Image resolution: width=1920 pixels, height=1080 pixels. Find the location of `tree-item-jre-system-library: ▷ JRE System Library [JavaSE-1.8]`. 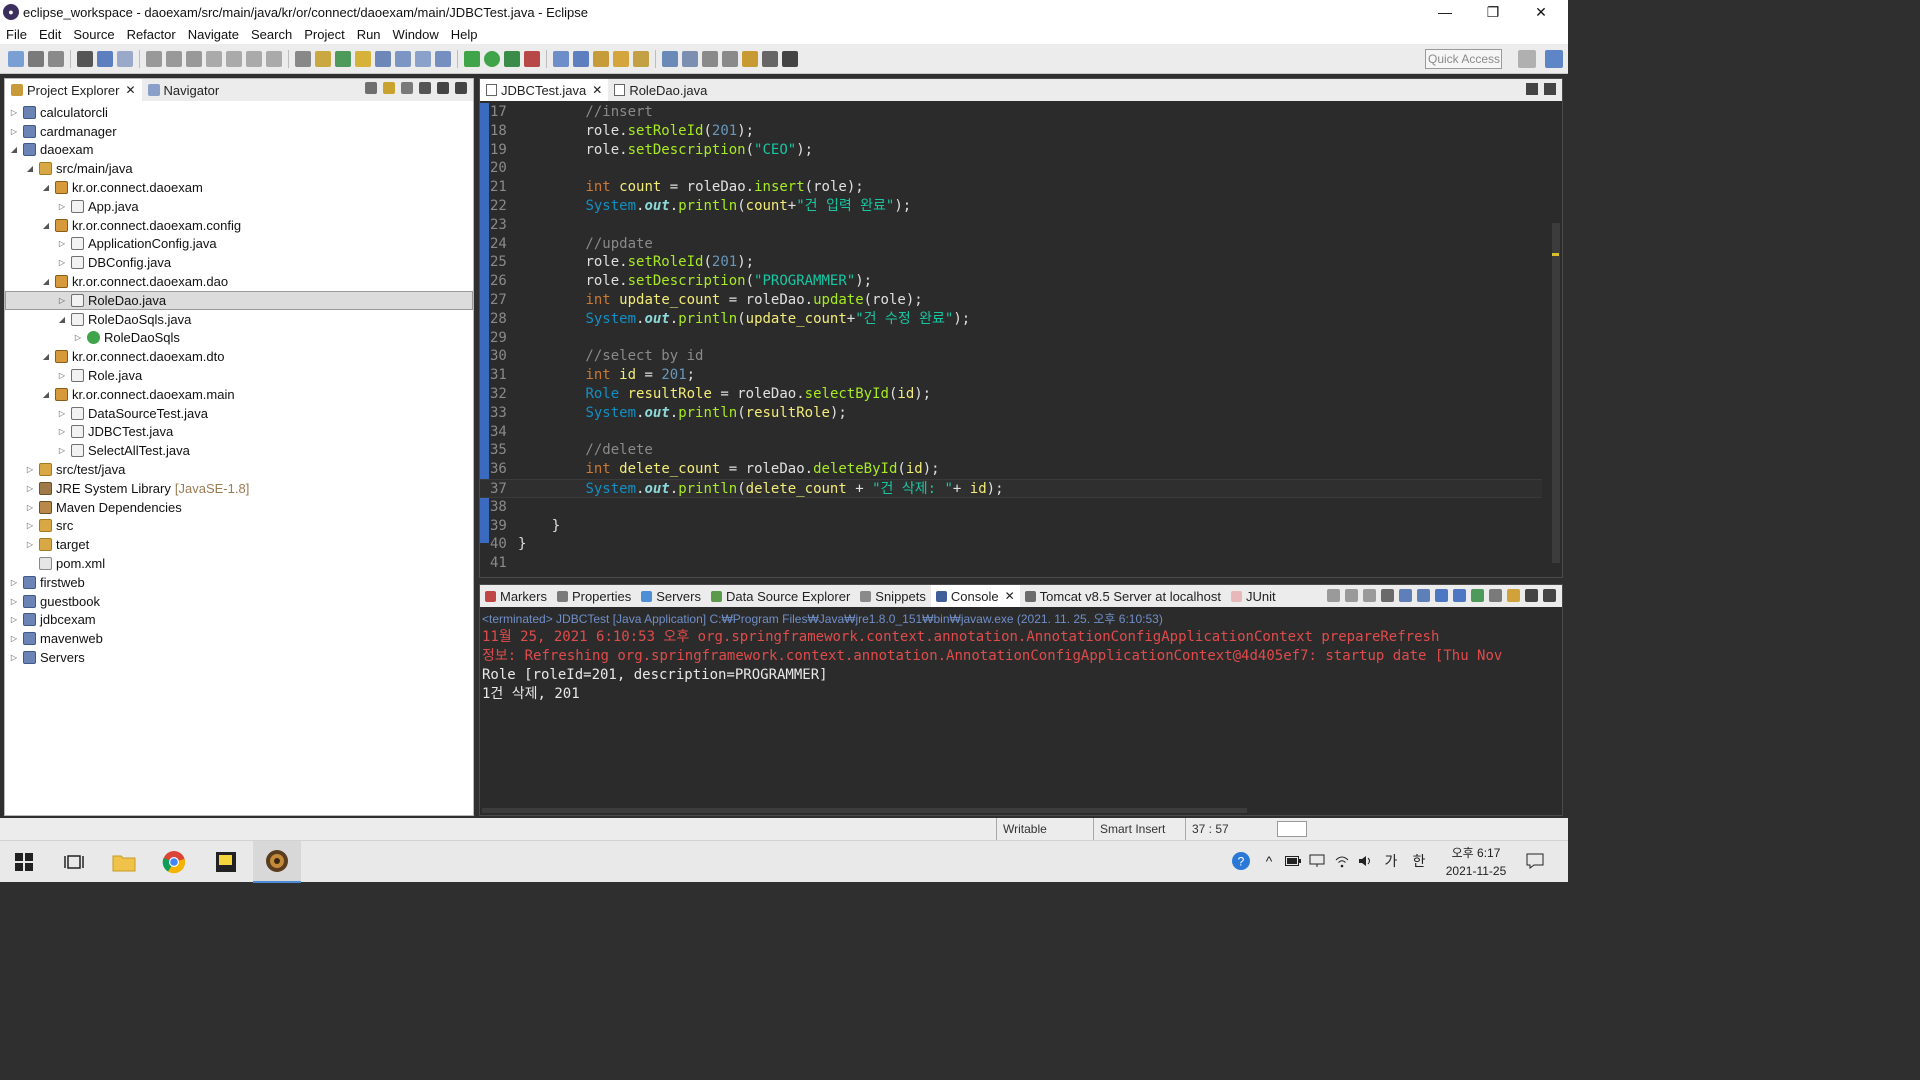

tree-item-jre-system-library: ▷ JRE System Library [JavaSE-1.8] is located at coordinates (239, 488).